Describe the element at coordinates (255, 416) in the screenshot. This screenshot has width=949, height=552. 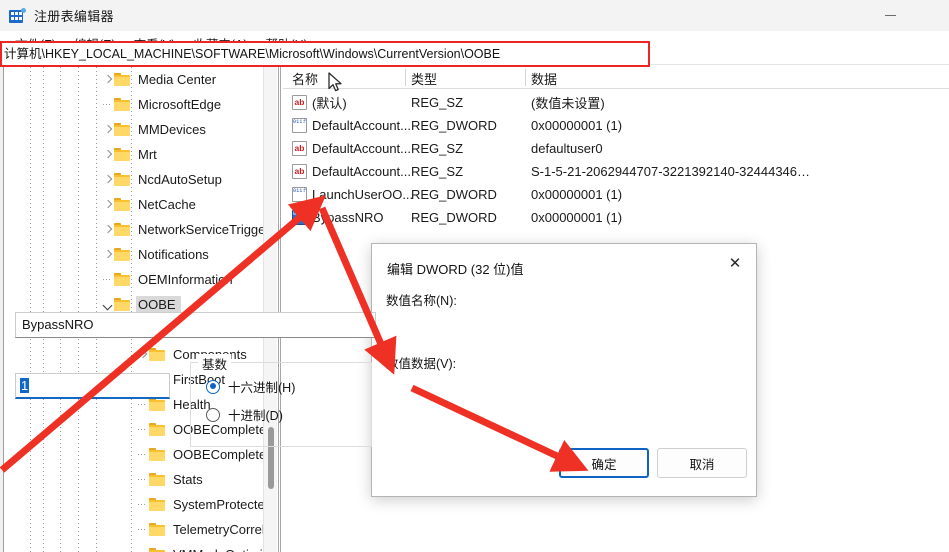
I see `radix-option-decimal-label: 十进制(D)` at that location.